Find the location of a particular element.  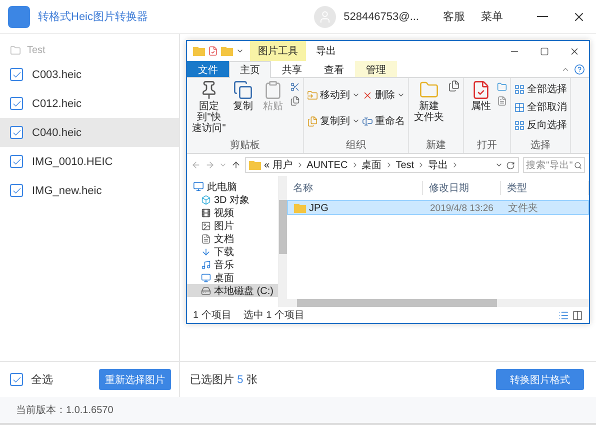

scissors-icon is located at coordinates (295, 87).